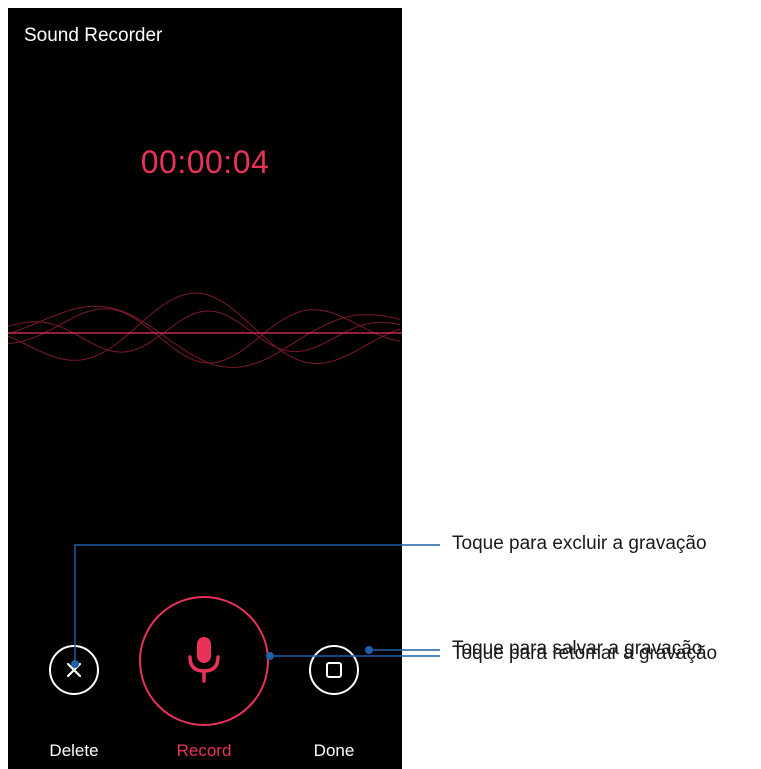  What do you see at coordinates (205, 162) in the screenshot?
I see `elapsed-timer: 00:00:04` at bounding box center [205, 162].